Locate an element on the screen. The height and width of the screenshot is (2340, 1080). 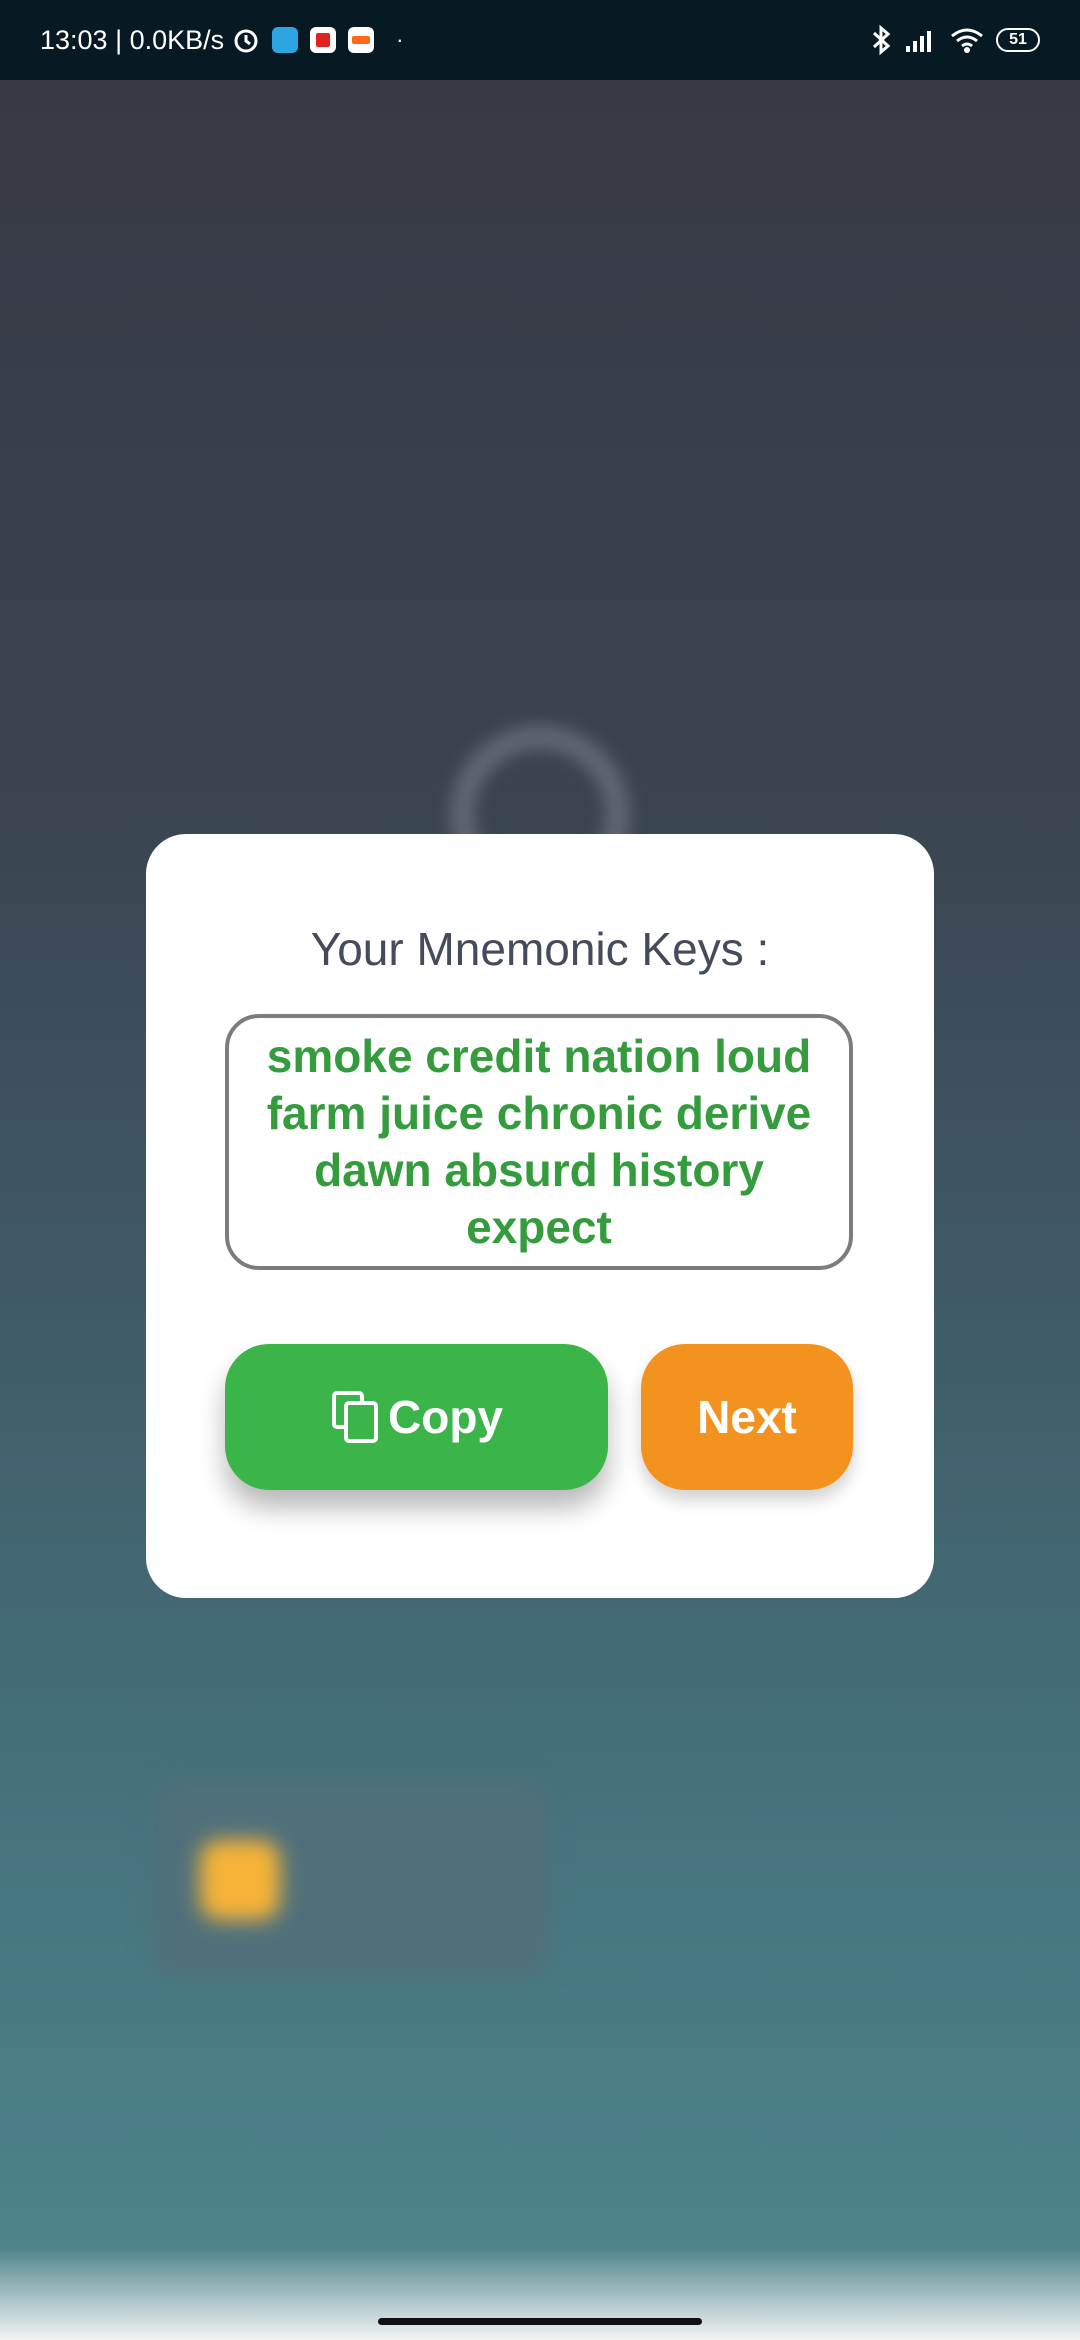
battery-icon: 51 is located at coordinates (1018, 40).